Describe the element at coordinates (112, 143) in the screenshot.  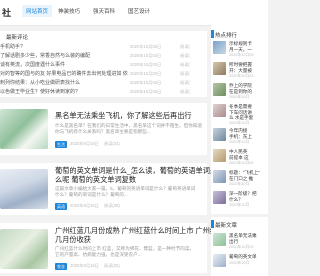
I see `post-views: 阅读(24)` at that location.